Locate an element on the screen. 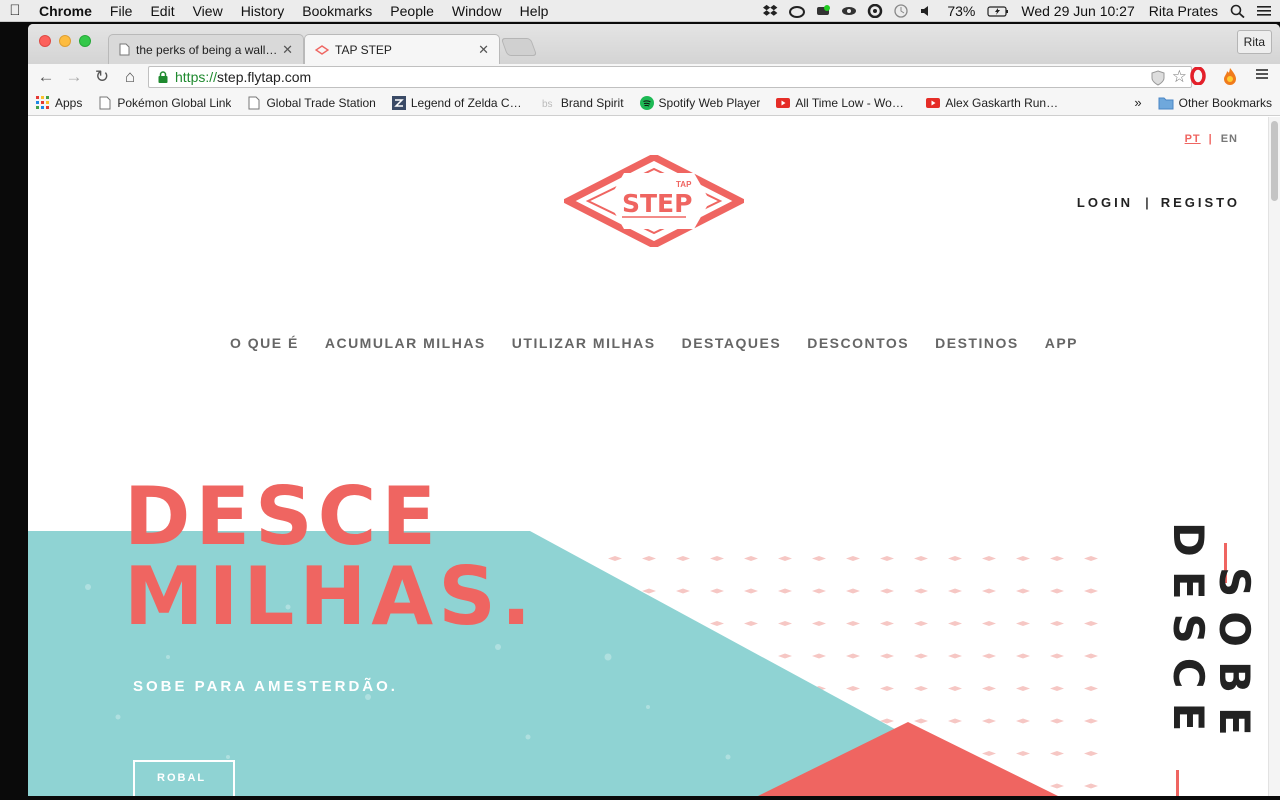 The width and height of the screenshot is (1280, 800). nav-app: APP is located at coordinates (1061, 343).